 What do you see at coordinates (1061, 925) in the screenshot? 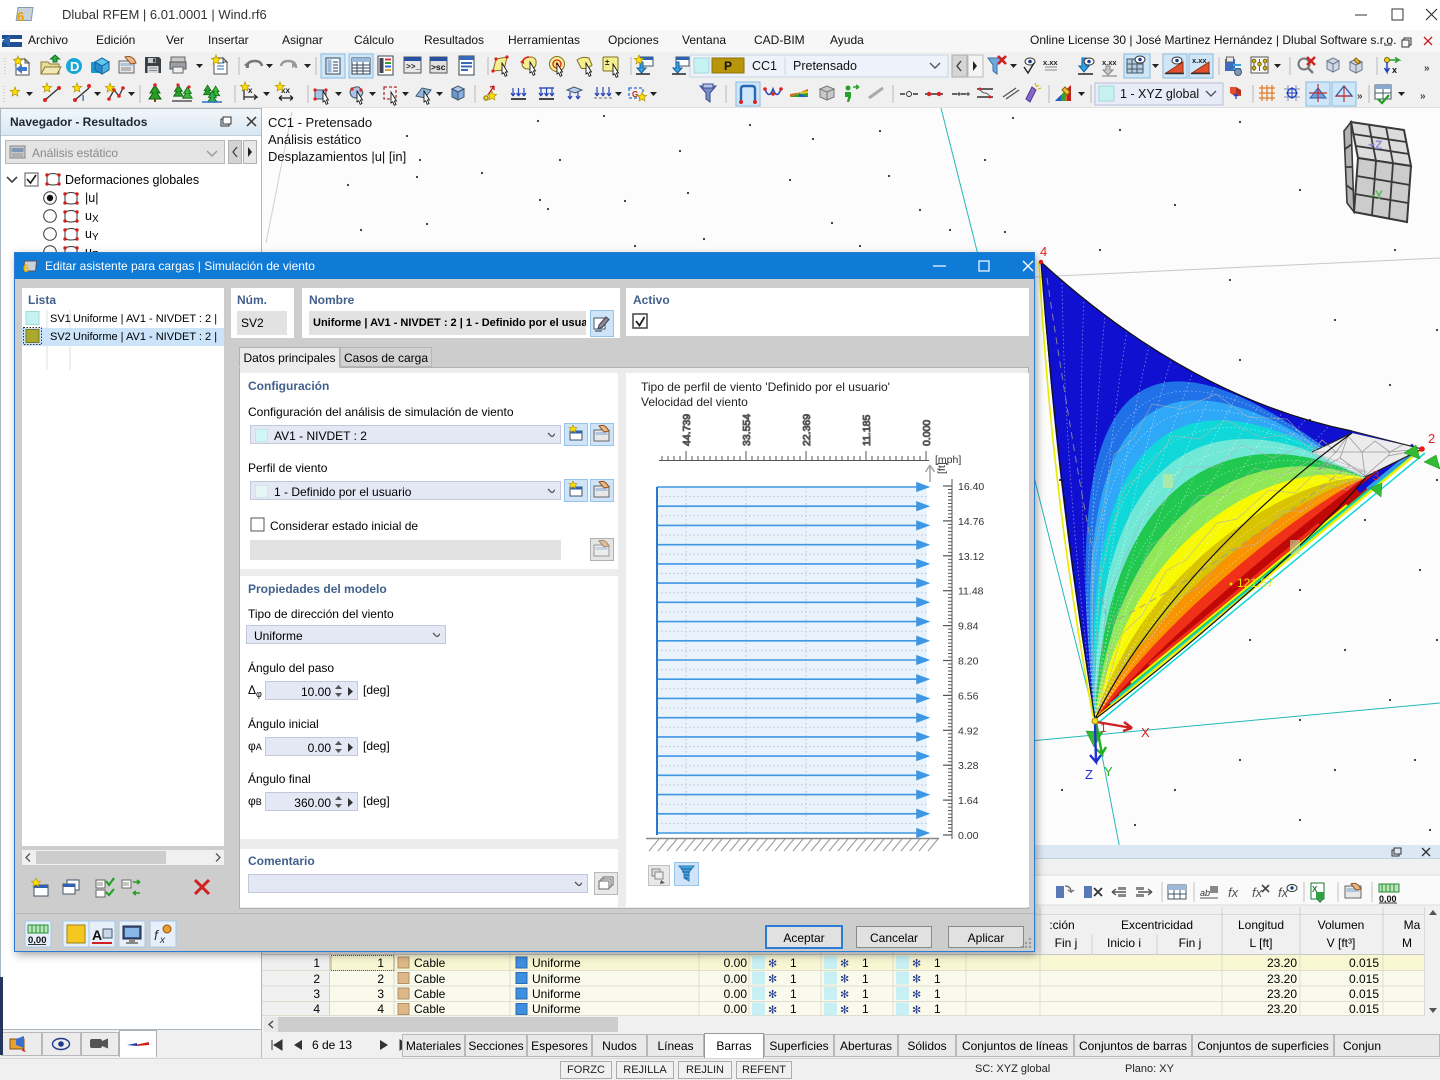
I see `svg-text: :ción` at bounding box center [1061, 925].